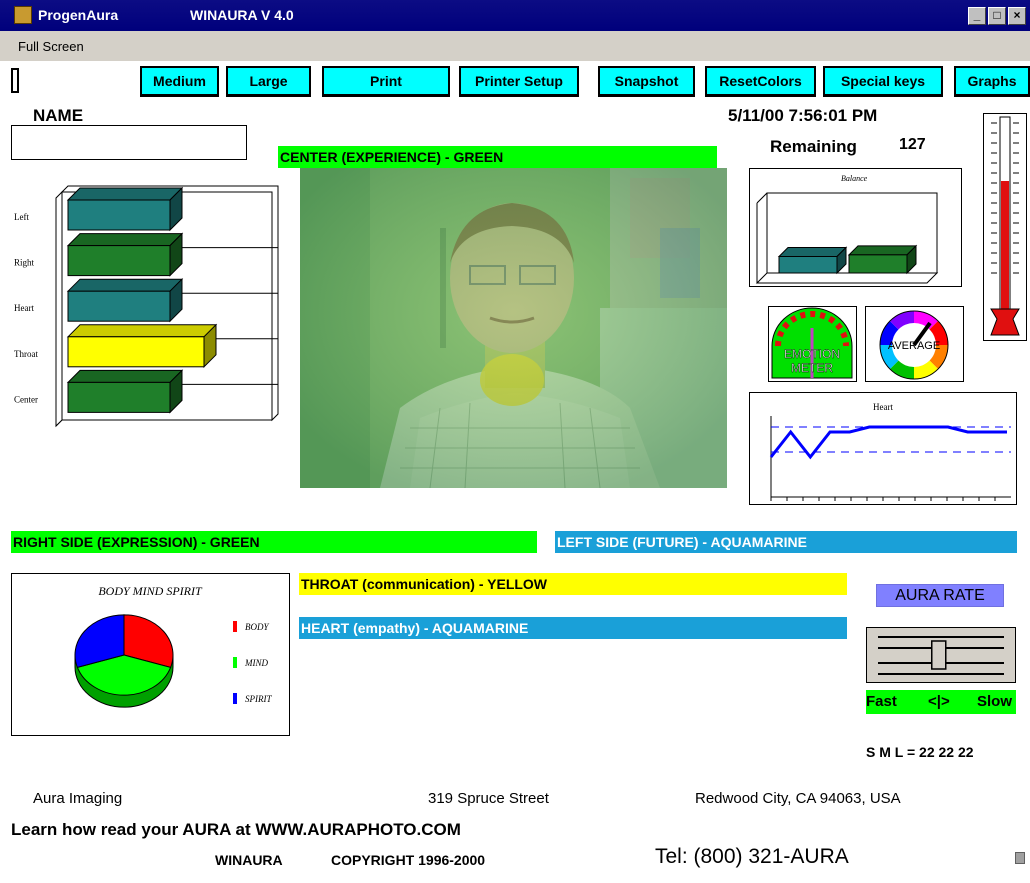  What do you see at coordinates (257, 627) in the screenshot?
I see `legend-label: BODY` at bounding box center [257, 627].